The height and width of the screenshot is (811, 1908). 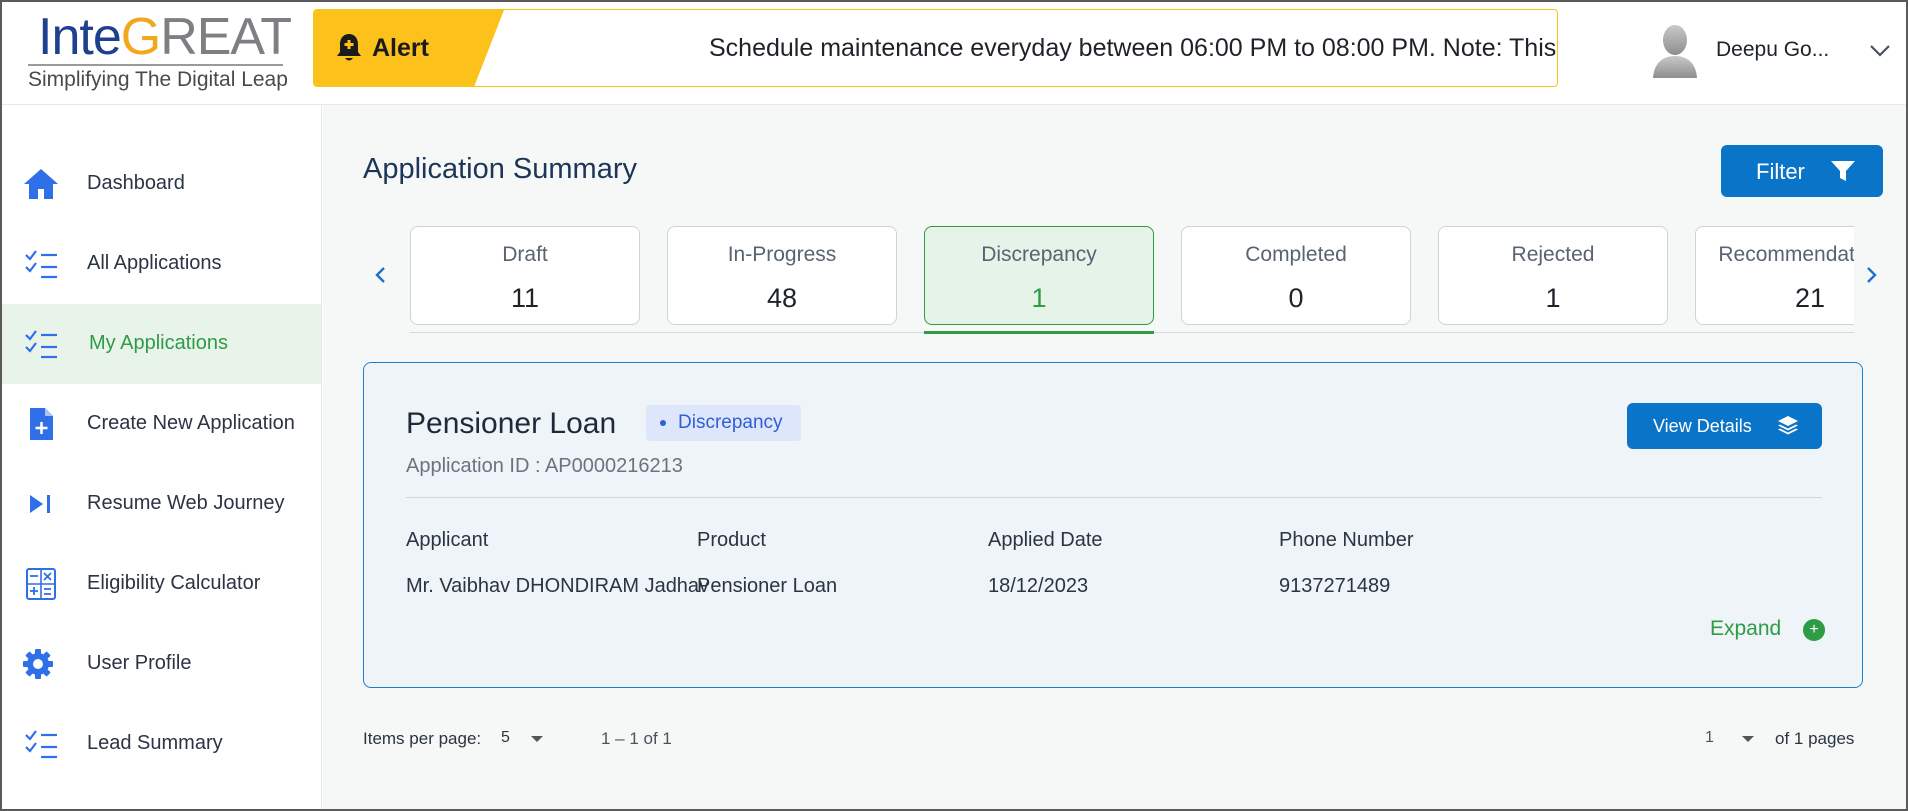 What do you see at coordinates (191, 423) in the screenshot?
I see `sidebar-item-label: Create New Application` at bounding box center [191, 423].